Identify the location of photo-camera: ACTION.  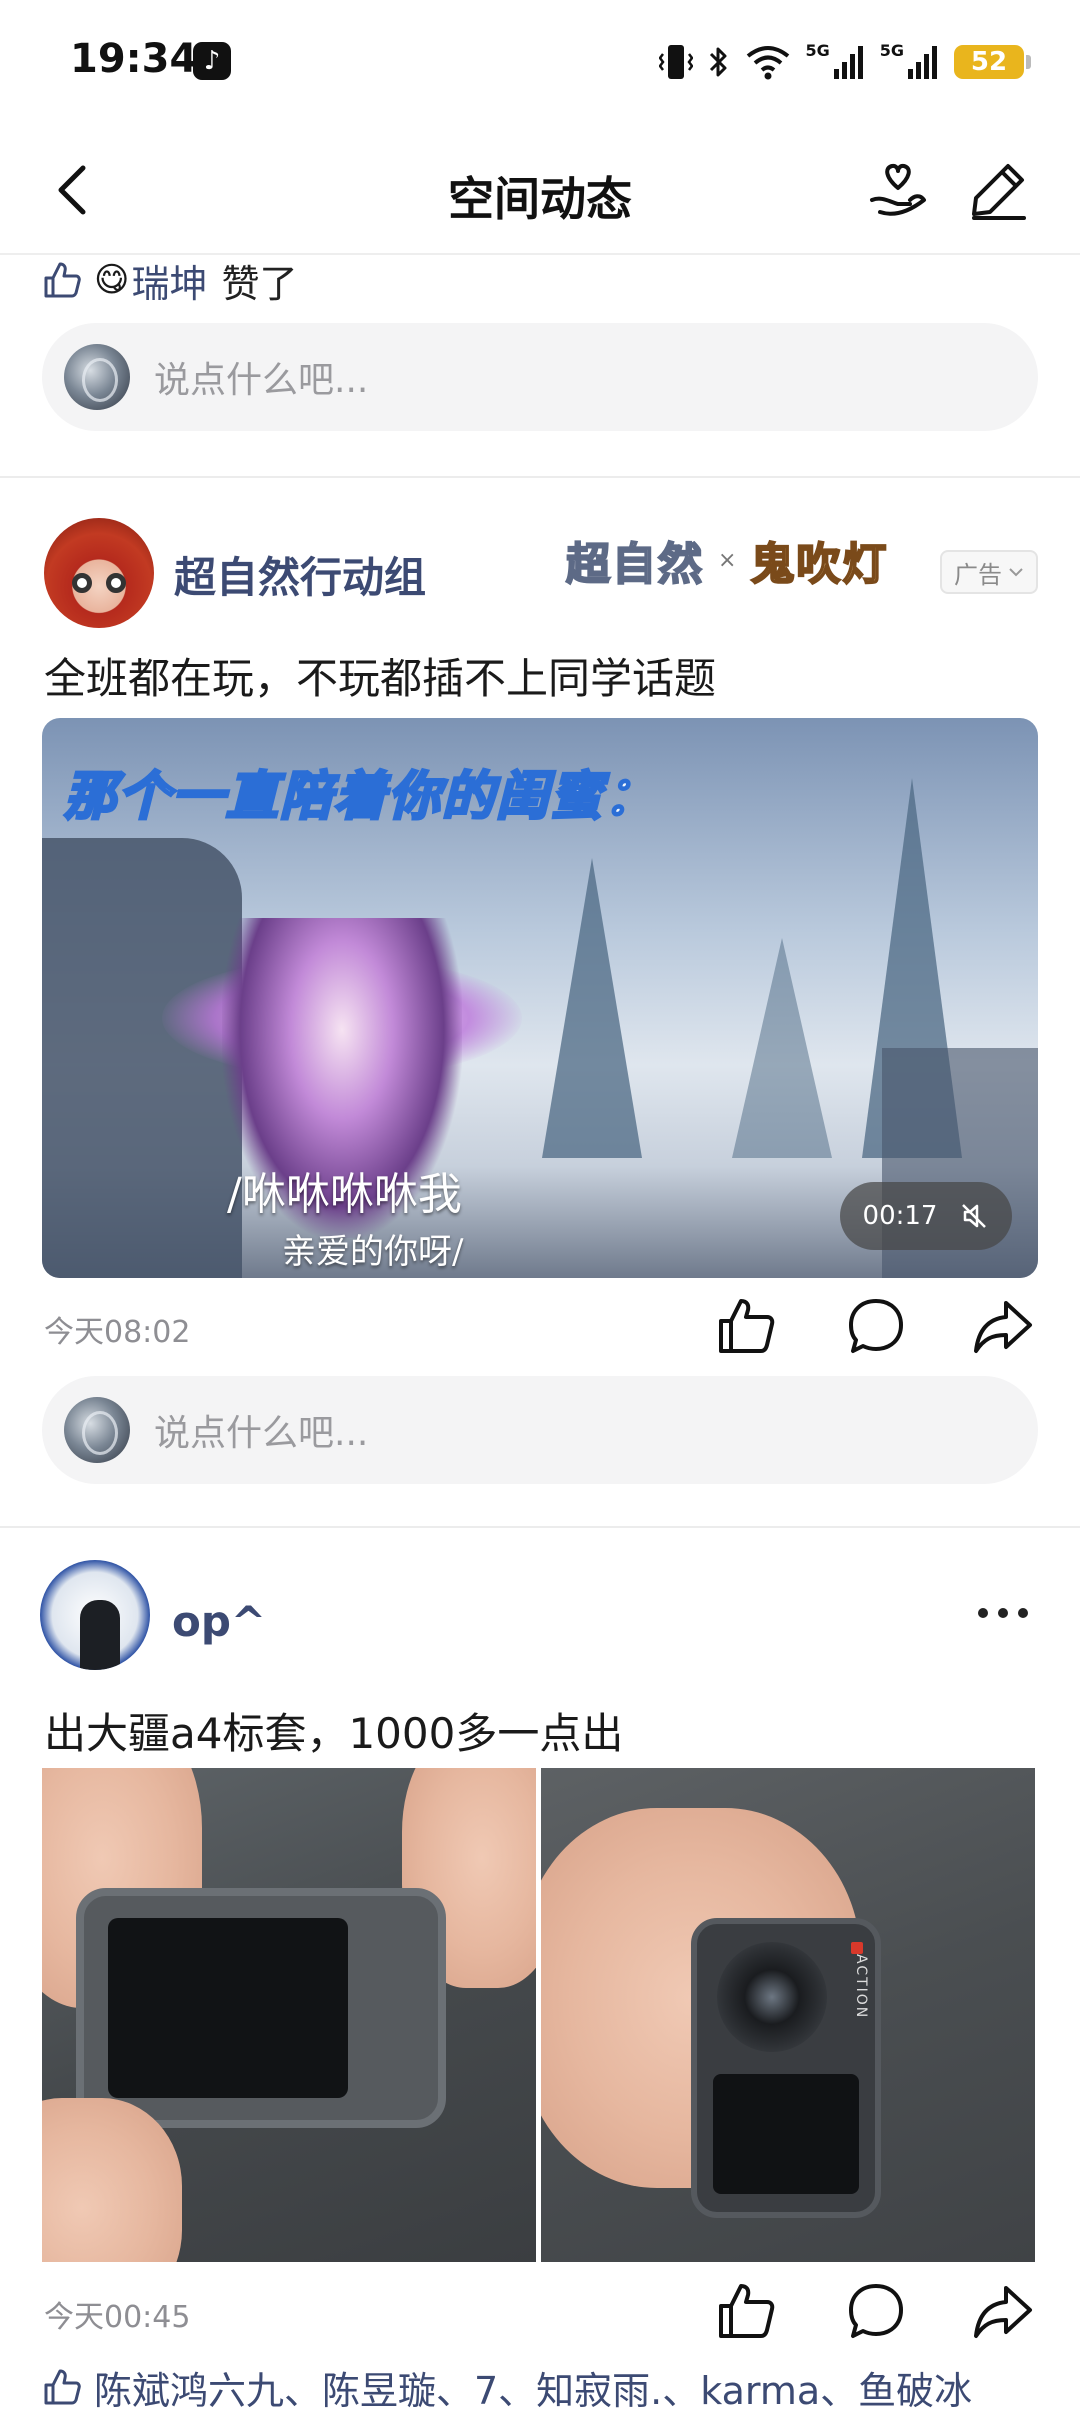
(786, 2068).